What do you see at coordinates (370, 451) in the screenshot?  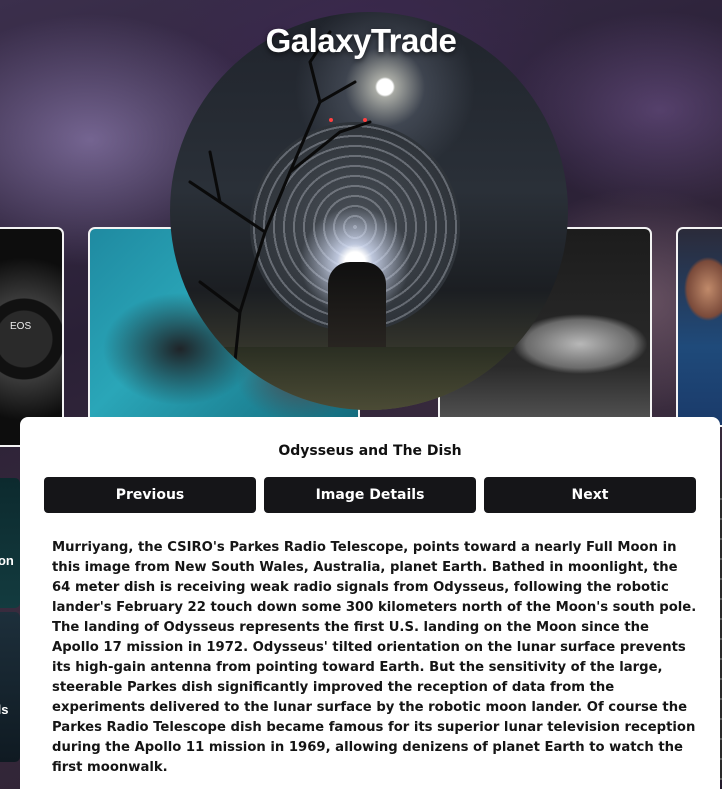 I see `image-title: Odysseus and The Dish` at bounding box center [370, 451].